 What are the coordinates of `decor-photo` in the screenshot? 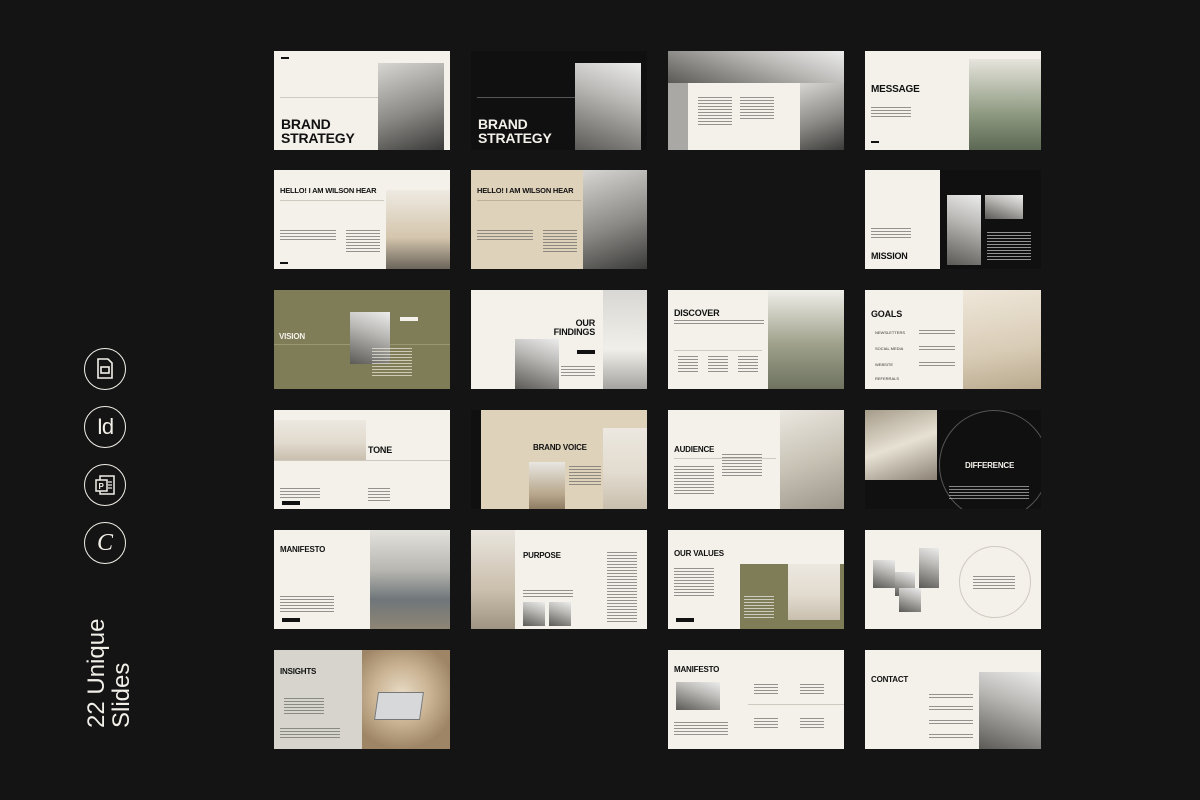 It's located at (901, 445).